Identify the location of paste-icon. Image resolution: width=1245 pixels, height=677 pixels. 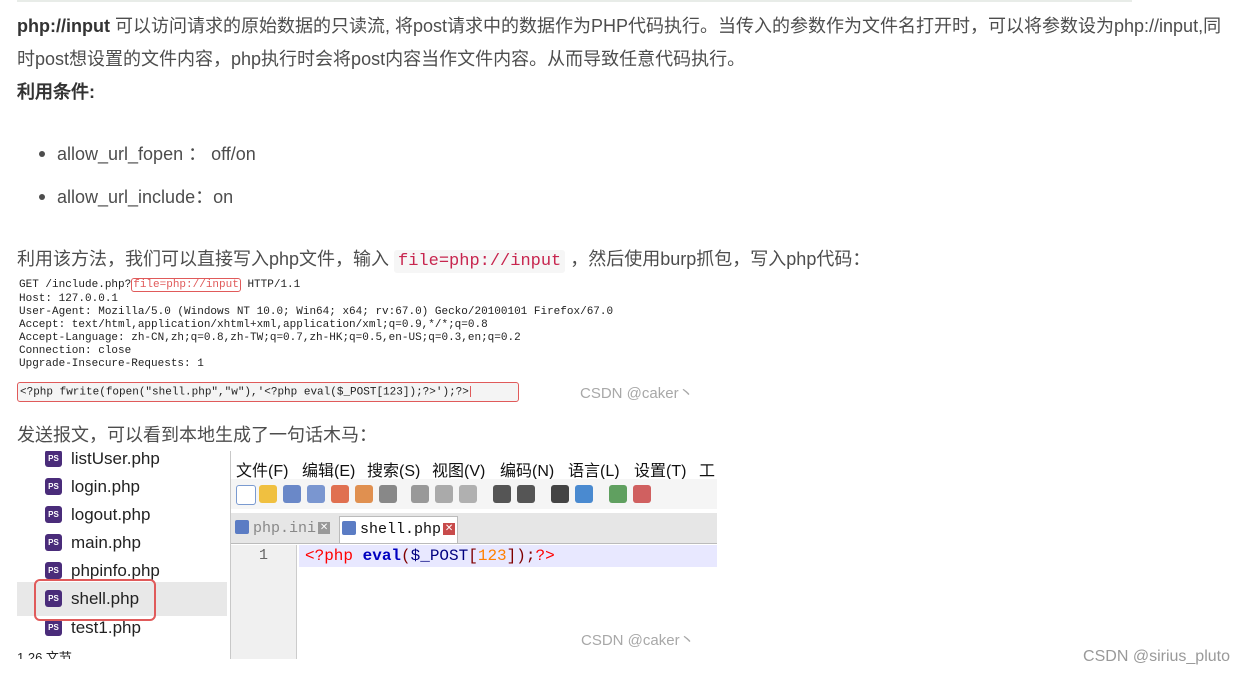
(468, 494).